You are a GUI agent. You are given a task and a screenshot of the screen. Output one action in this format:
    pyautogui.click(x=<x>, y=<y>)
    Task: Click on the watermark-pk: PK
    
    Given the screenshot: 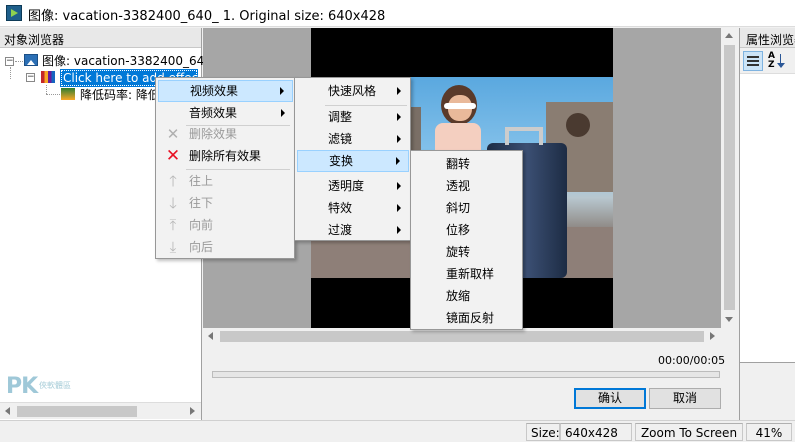 What is the action you would take?
    pyautogui.click(x=22, y=386)
    